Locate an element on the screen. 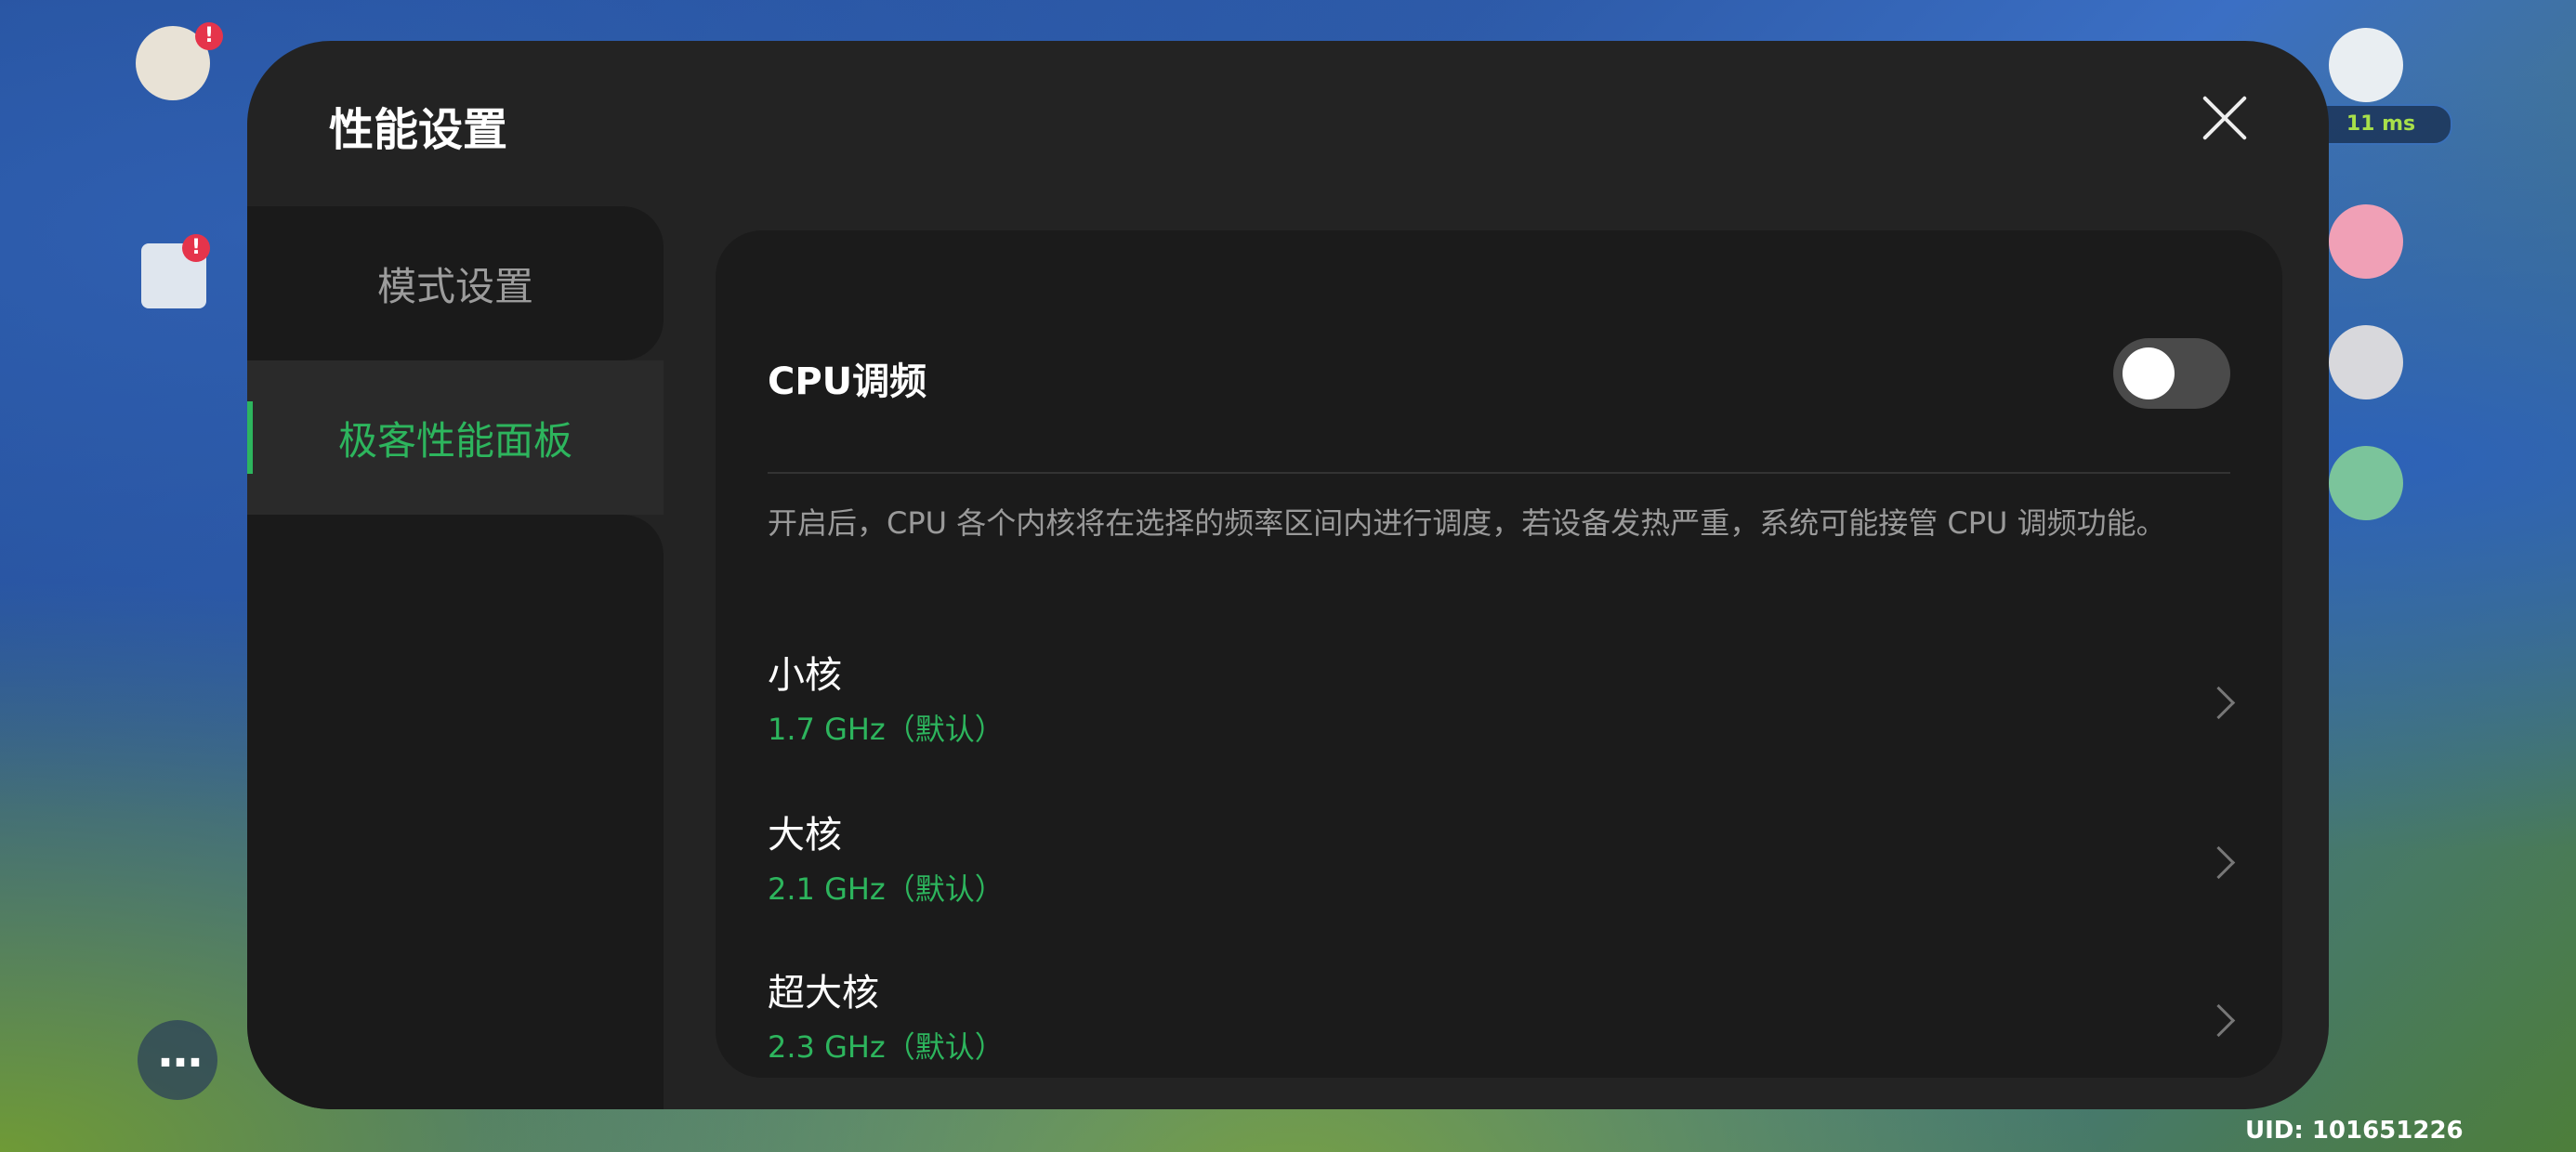 The height and width of the screenshot is (1152, 2576). sidebar-item-geek-performance-panel: 极客性能面板 is located at coordinates (455, 437).